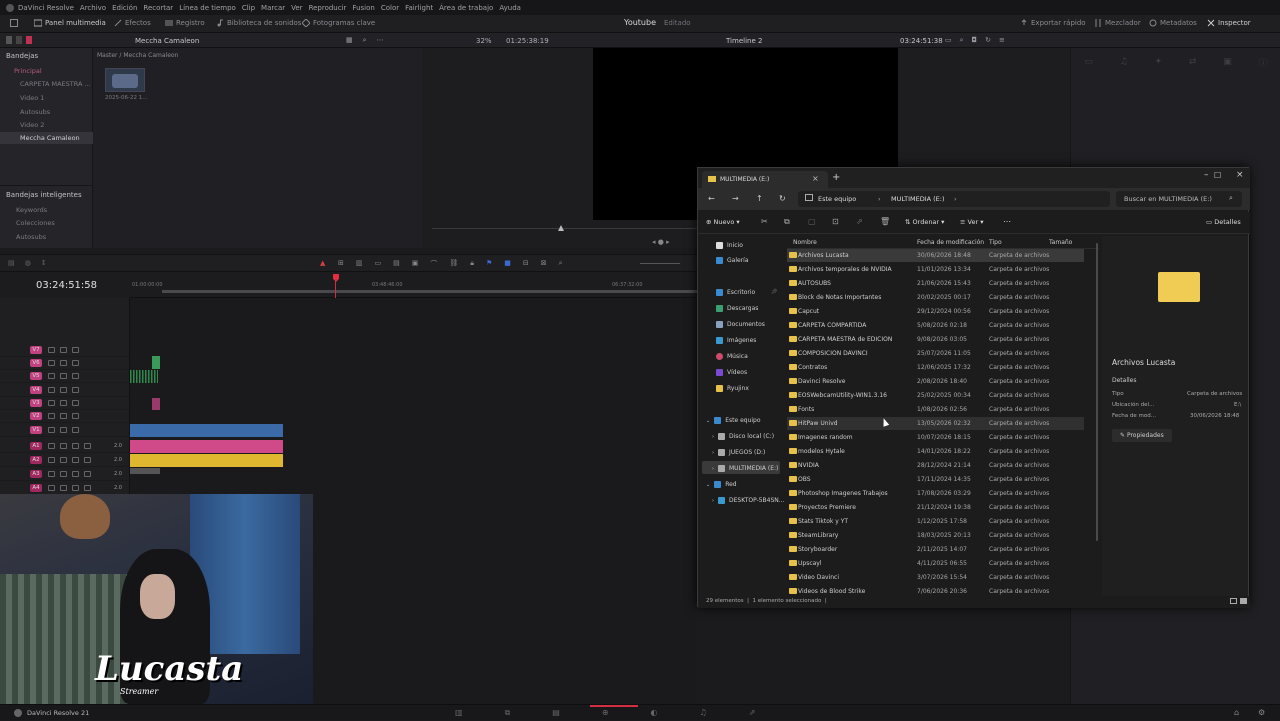 This screenshot has width=1280, height=721. I want to click on smart-bin-collections: Colecciones, so click(35, 223).